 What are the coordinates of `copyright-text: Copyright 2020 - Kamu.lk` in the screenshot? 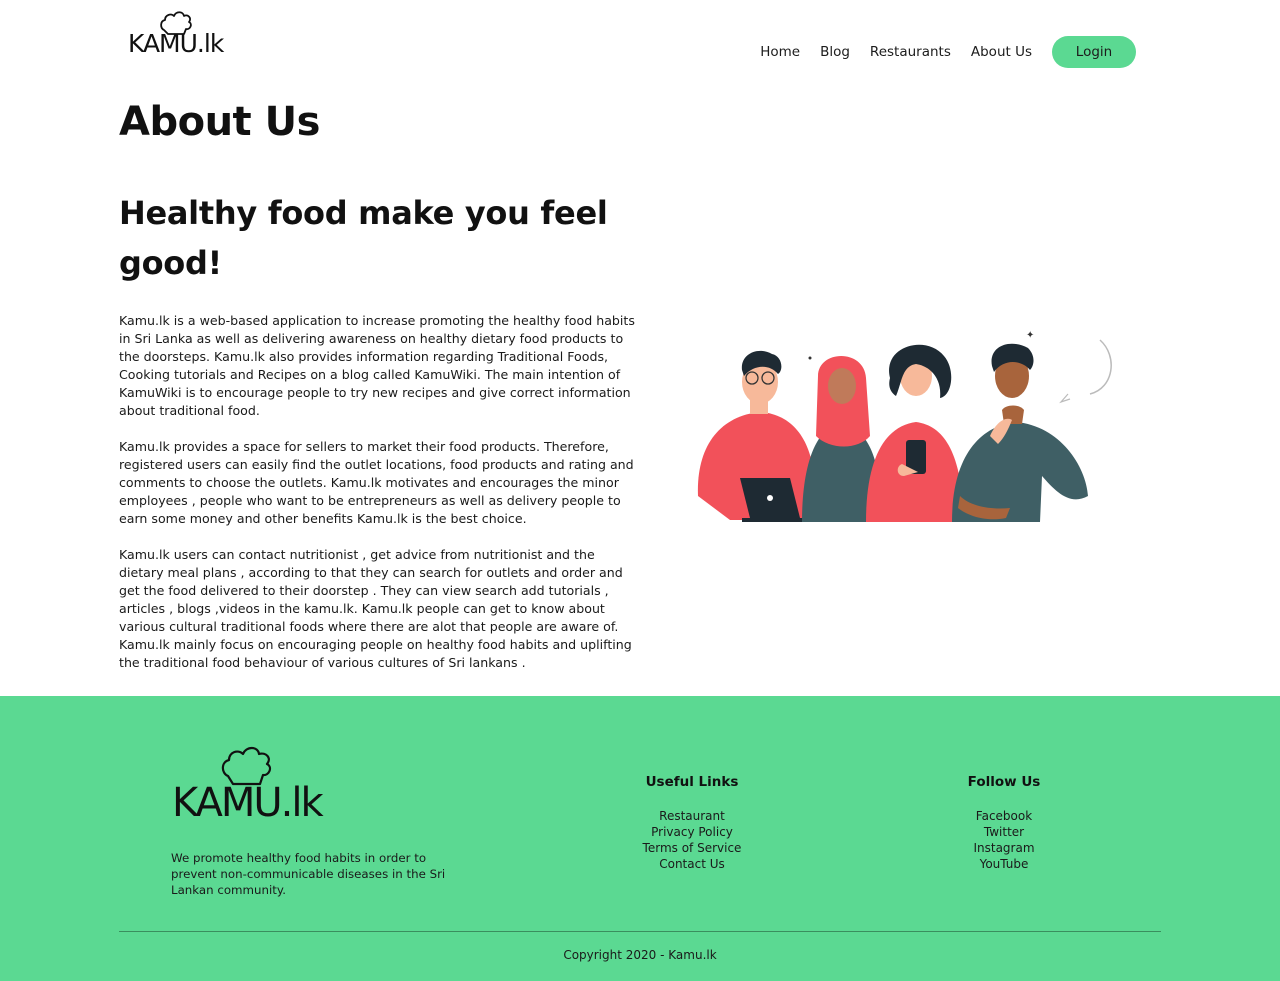 It's located at (640, 955).